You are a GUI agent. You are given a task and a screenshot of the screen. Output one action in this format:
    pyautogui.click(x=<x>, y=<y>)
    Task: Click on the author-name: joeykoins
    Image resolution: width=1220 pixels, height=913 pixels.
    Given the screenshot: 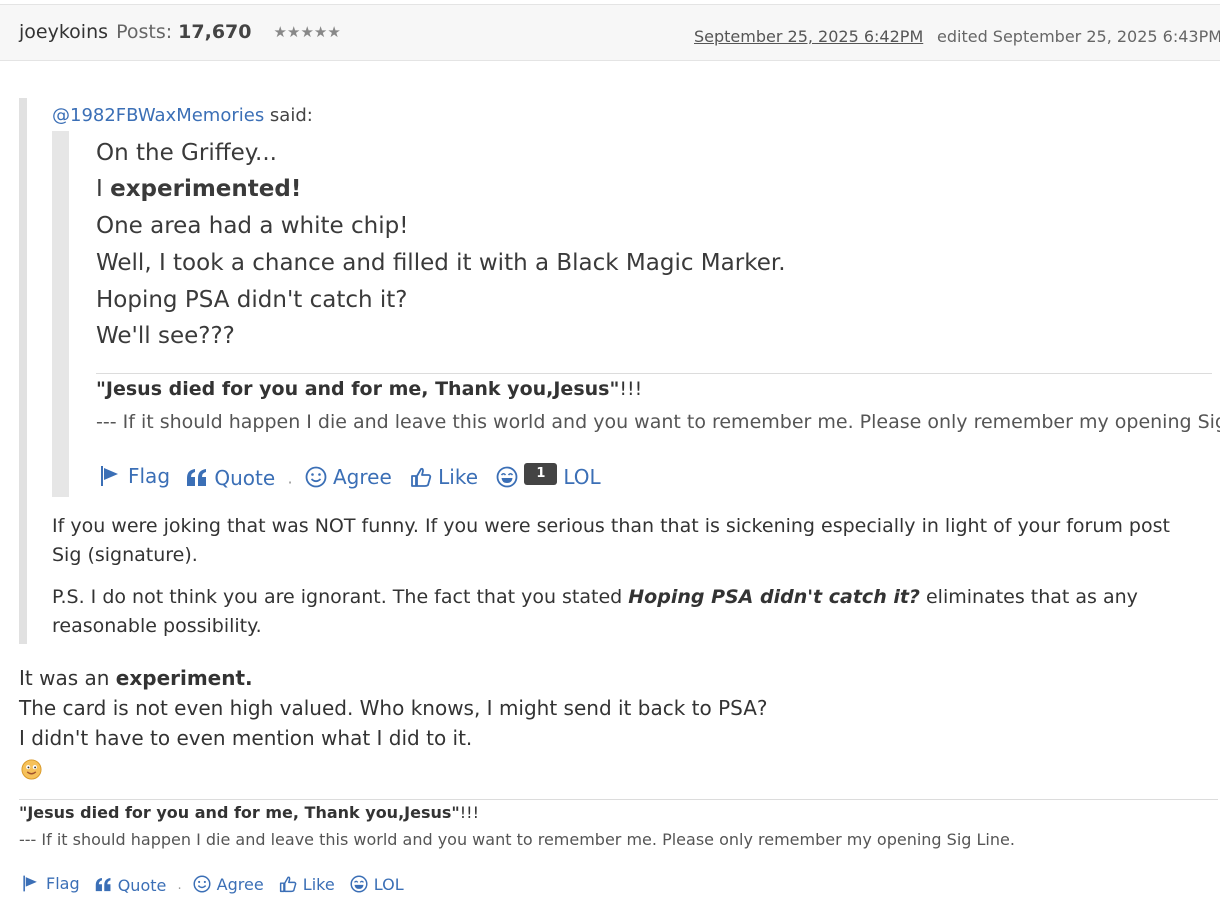 What is the action you would take?
    pyautogui.click(x=63, y=32)
    